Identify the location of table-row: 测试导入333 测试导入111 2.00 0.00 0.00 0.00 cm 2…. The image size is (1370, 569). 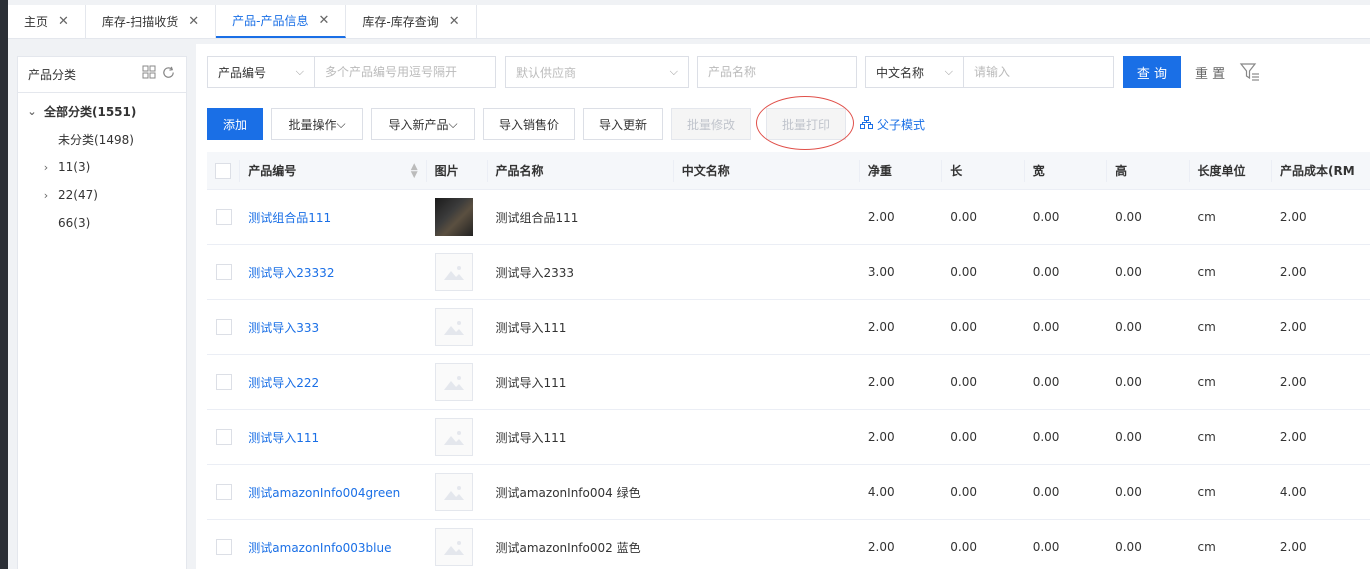
(788, 327).